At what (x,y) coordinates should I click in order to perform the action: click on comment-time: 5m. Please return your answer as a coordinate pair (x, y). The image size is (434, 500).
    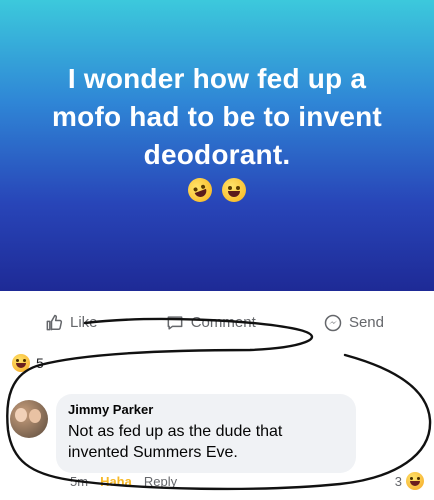
    Looking at the image, I should click on (79, 481).